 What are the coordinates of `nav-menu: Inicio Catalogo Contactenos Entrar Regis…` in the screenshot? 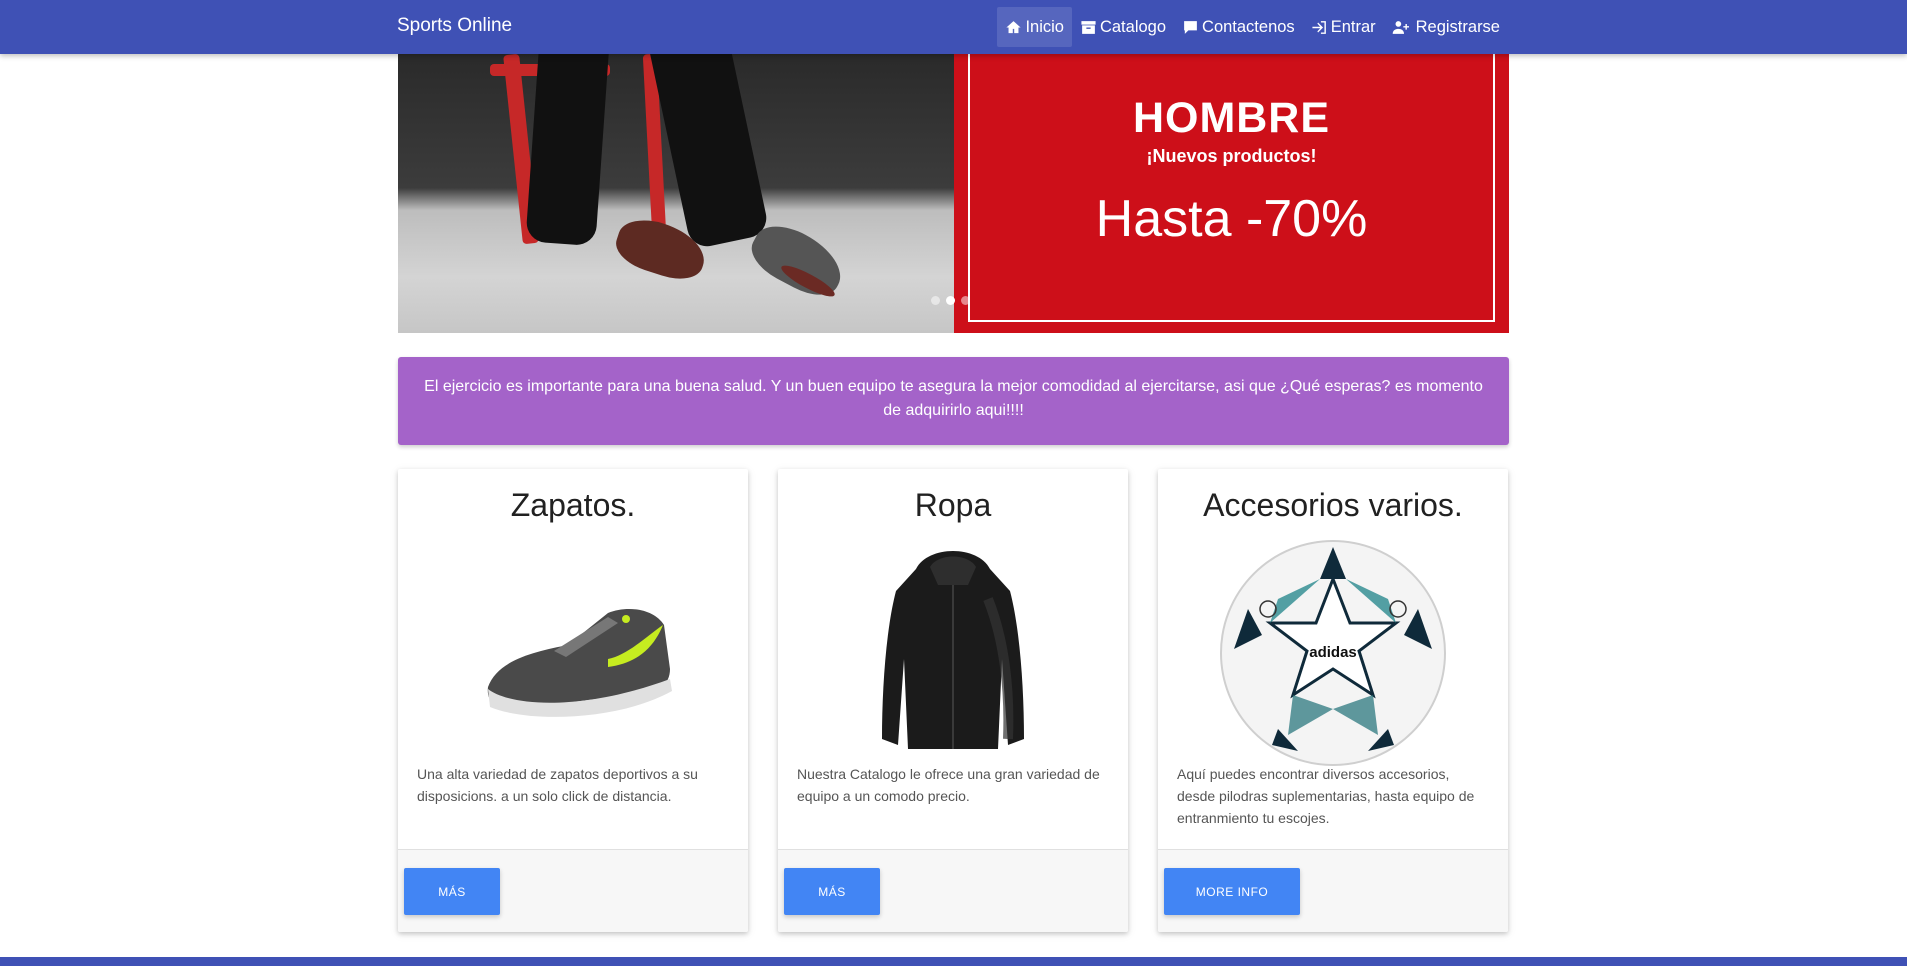 It's located at (1252, 27).